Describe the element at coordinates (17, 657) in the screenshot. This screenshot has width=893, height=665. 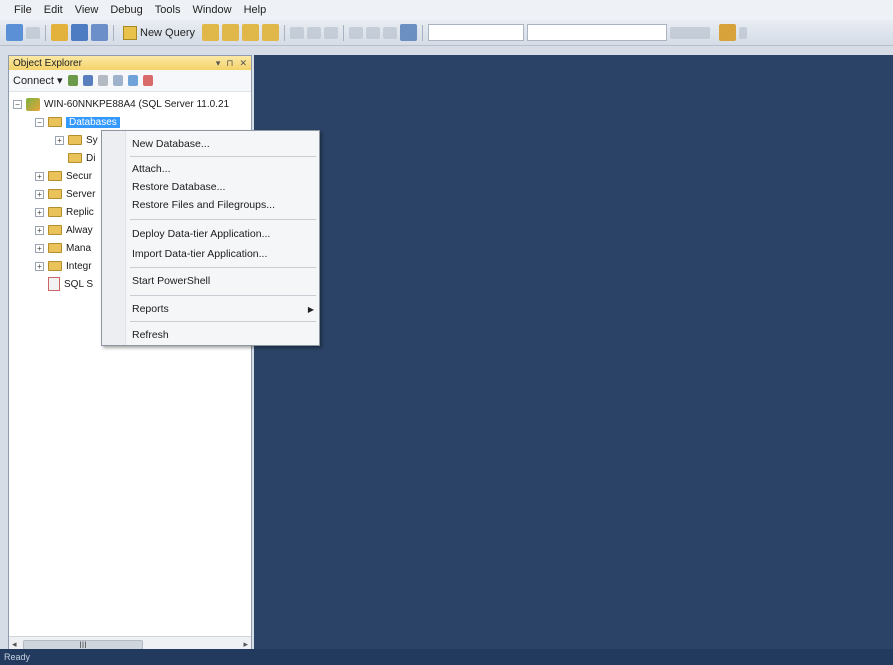
I see `status-text: Ready` at that location.